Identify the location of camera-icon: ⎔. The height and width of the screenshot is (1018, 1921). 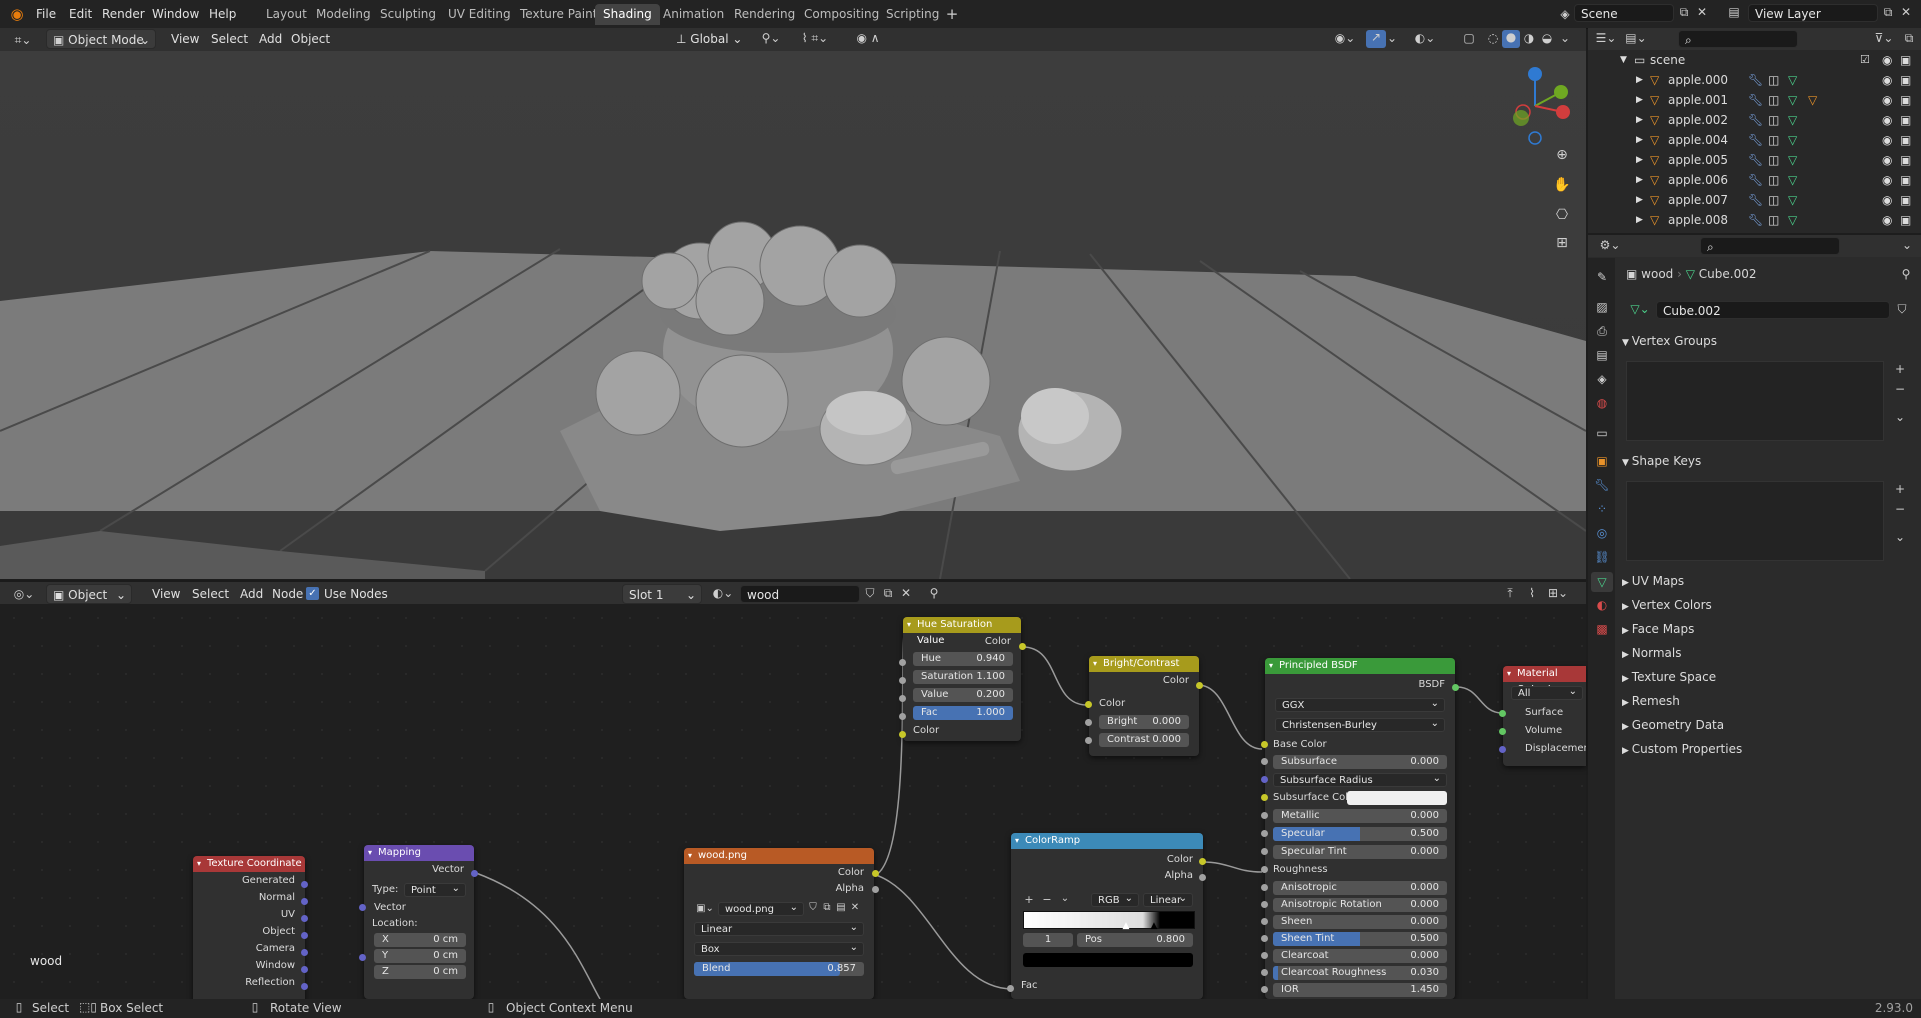
(1562, 215).